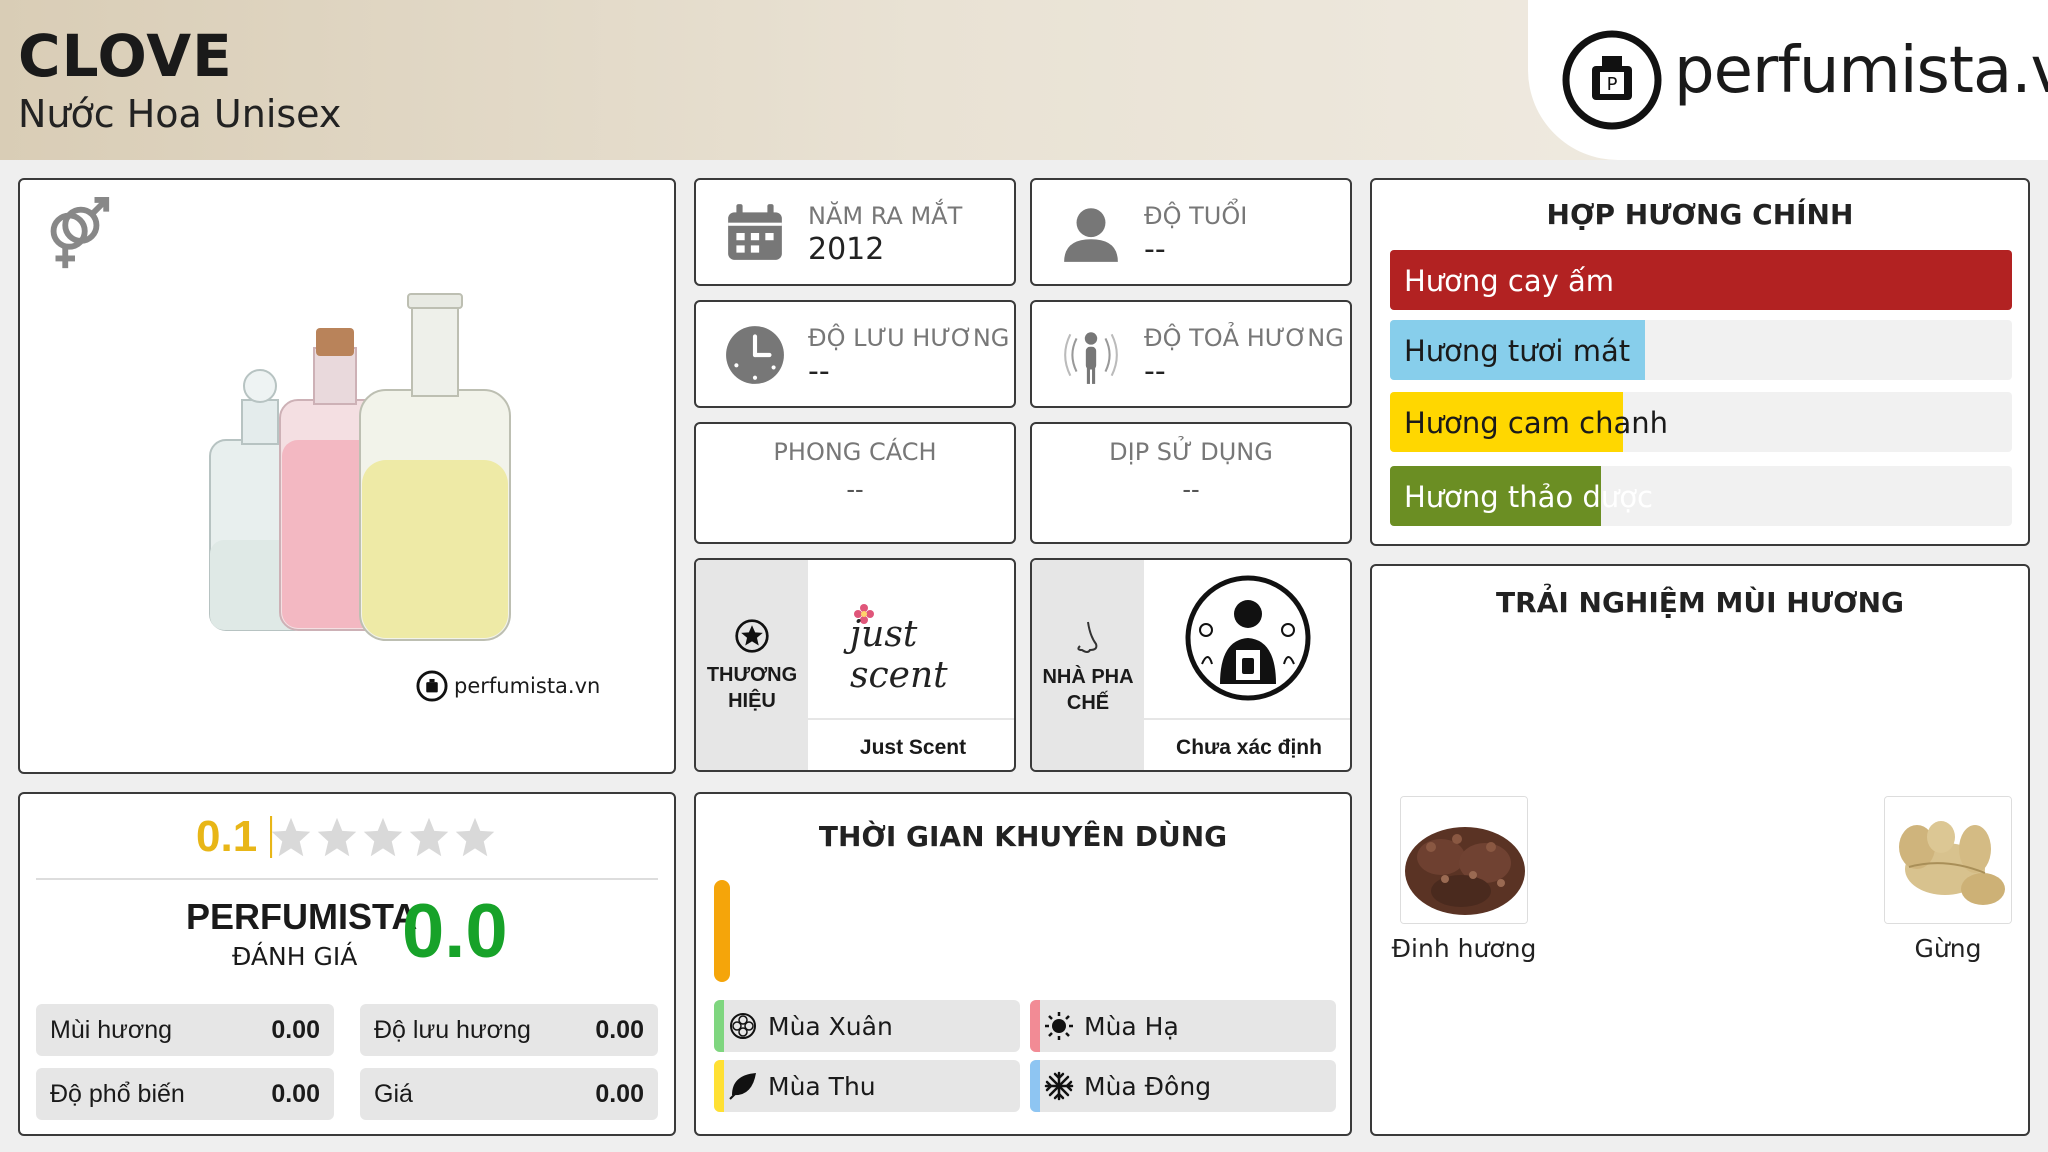  What do you see at coordinates (432, 686) in the screenshot?
I see `perfume-bottle-logo-icon` at bounding box center [432, 686].